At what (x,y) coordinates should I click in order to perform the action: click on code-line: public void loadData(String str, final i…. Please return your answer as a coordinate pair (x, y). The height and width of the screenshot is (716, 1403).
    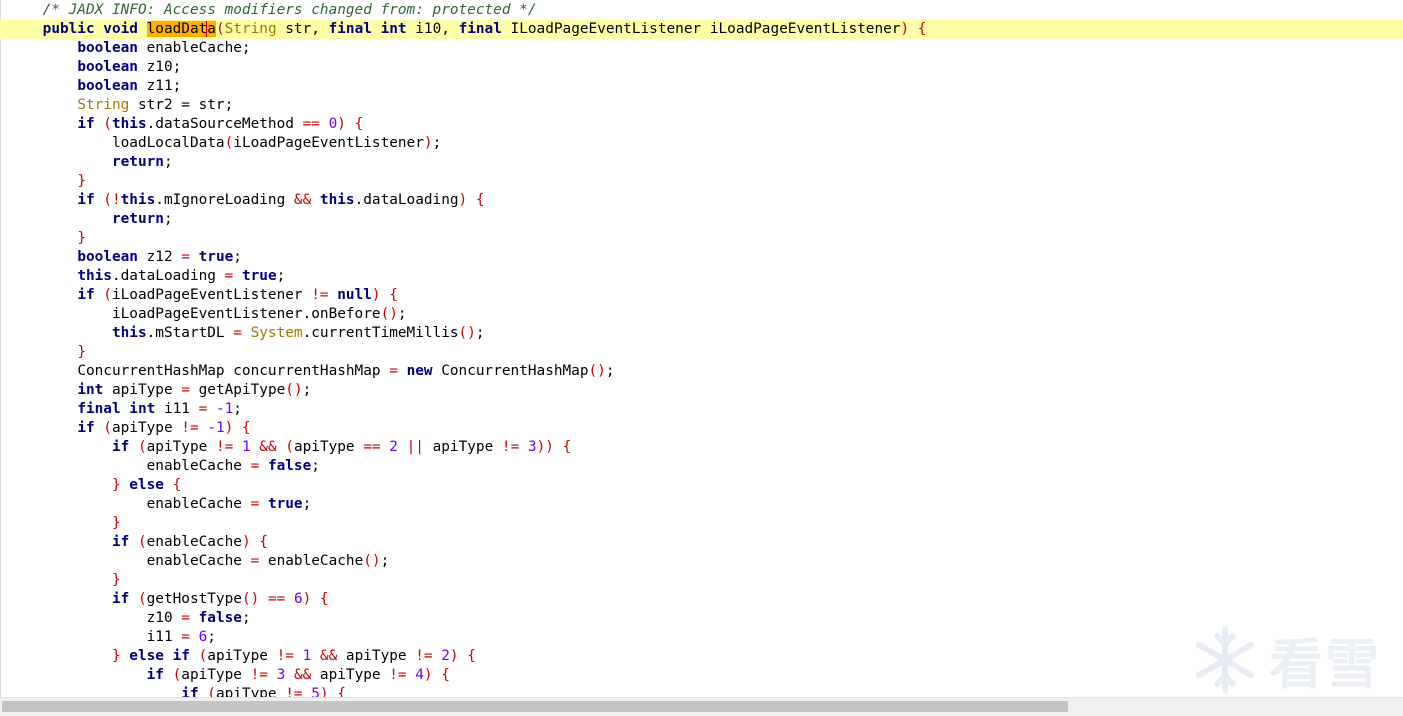
    Looking at the image, I should click on (701, 29).